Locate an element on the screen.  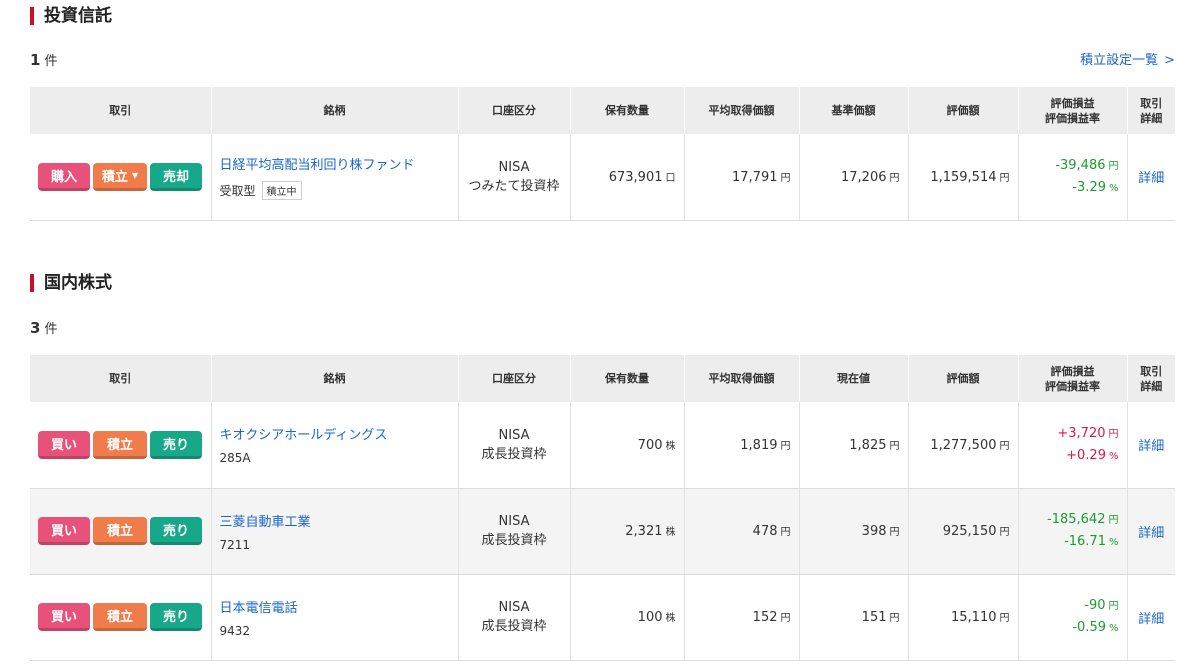
avg-cost-cell: 1,819 円 is located at coordinates (742, 445).